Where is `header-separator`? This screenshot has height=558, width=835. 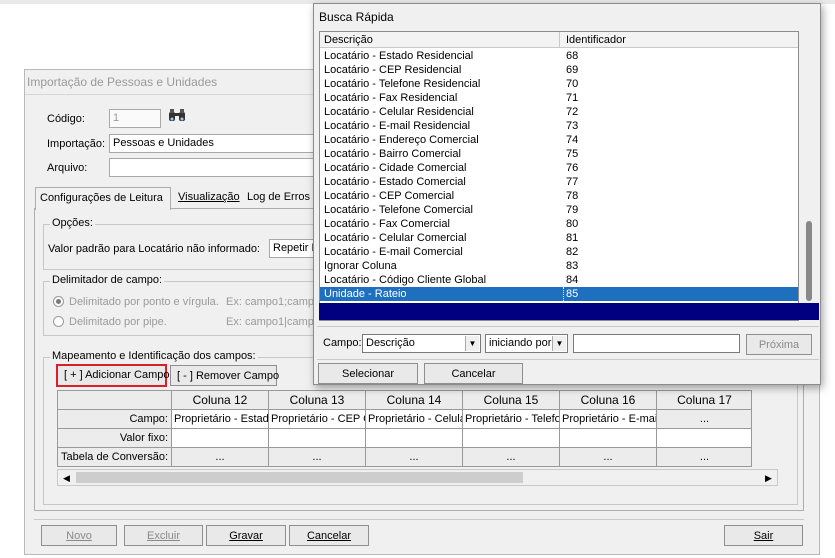
header-separator is located at coordinates (559, 40).